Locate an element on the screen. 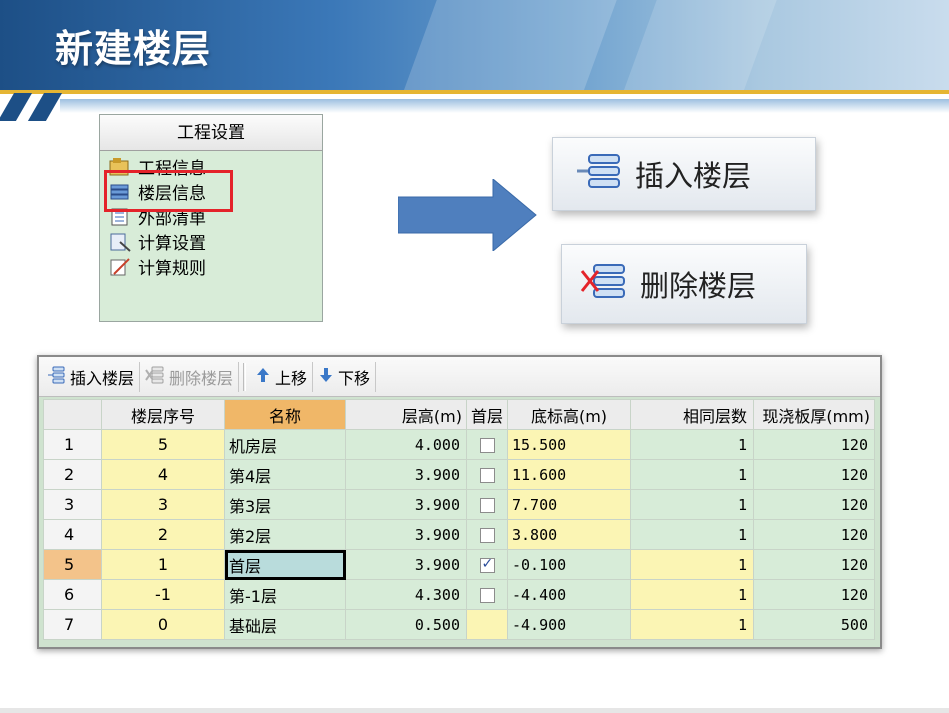 This screenshot has height=713, width=949. cell-bottom-elev: 15.500 is located at coordinates (569, 444).